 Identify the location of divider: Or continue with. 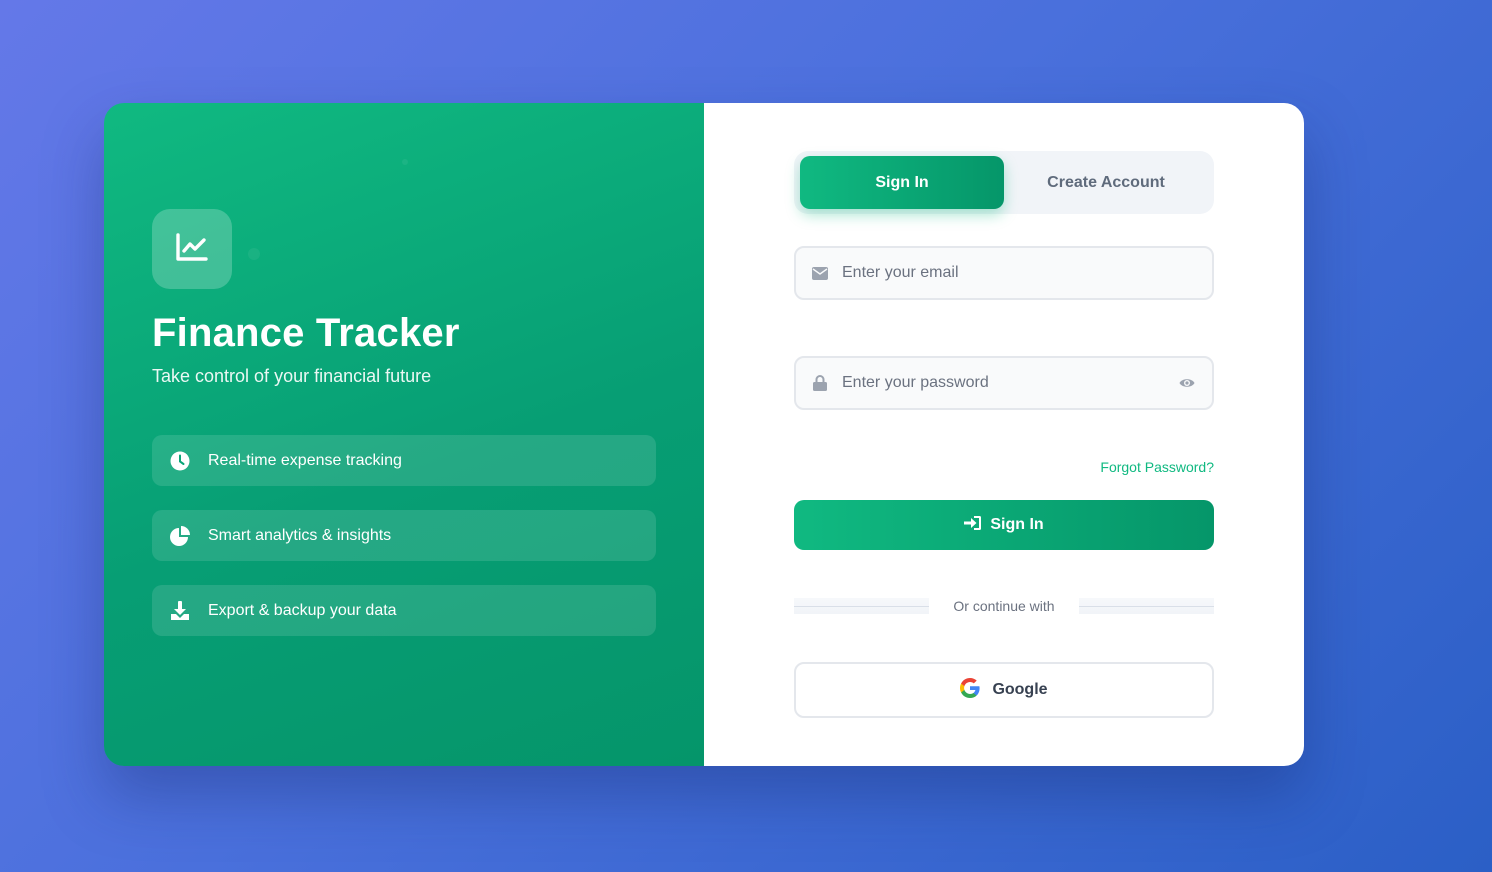
(1004, 606).